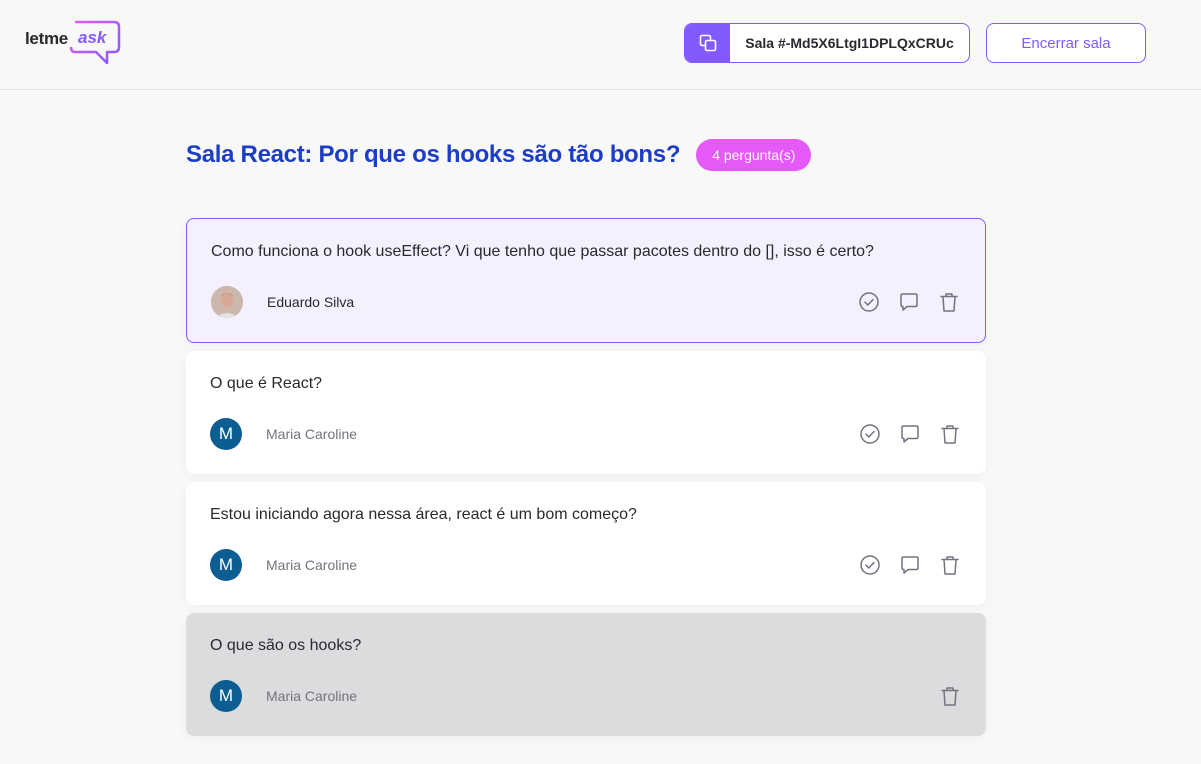 Image resolution: width=1201 pixels, height=764 pixels. I want to click on room-code-button: Sala #-Md5X6LtgI1DPLQxCRUc, so click(827, 43).